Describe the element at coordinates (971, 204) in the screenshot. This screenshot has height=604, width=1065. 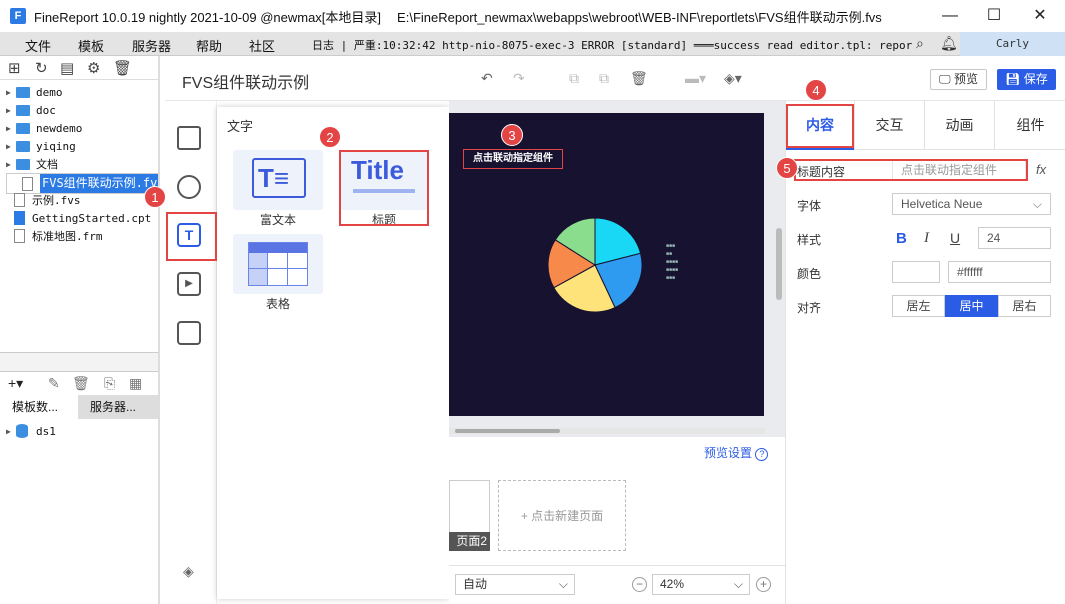
I see `font-select: Helvetica Neue ⌵` at that location.